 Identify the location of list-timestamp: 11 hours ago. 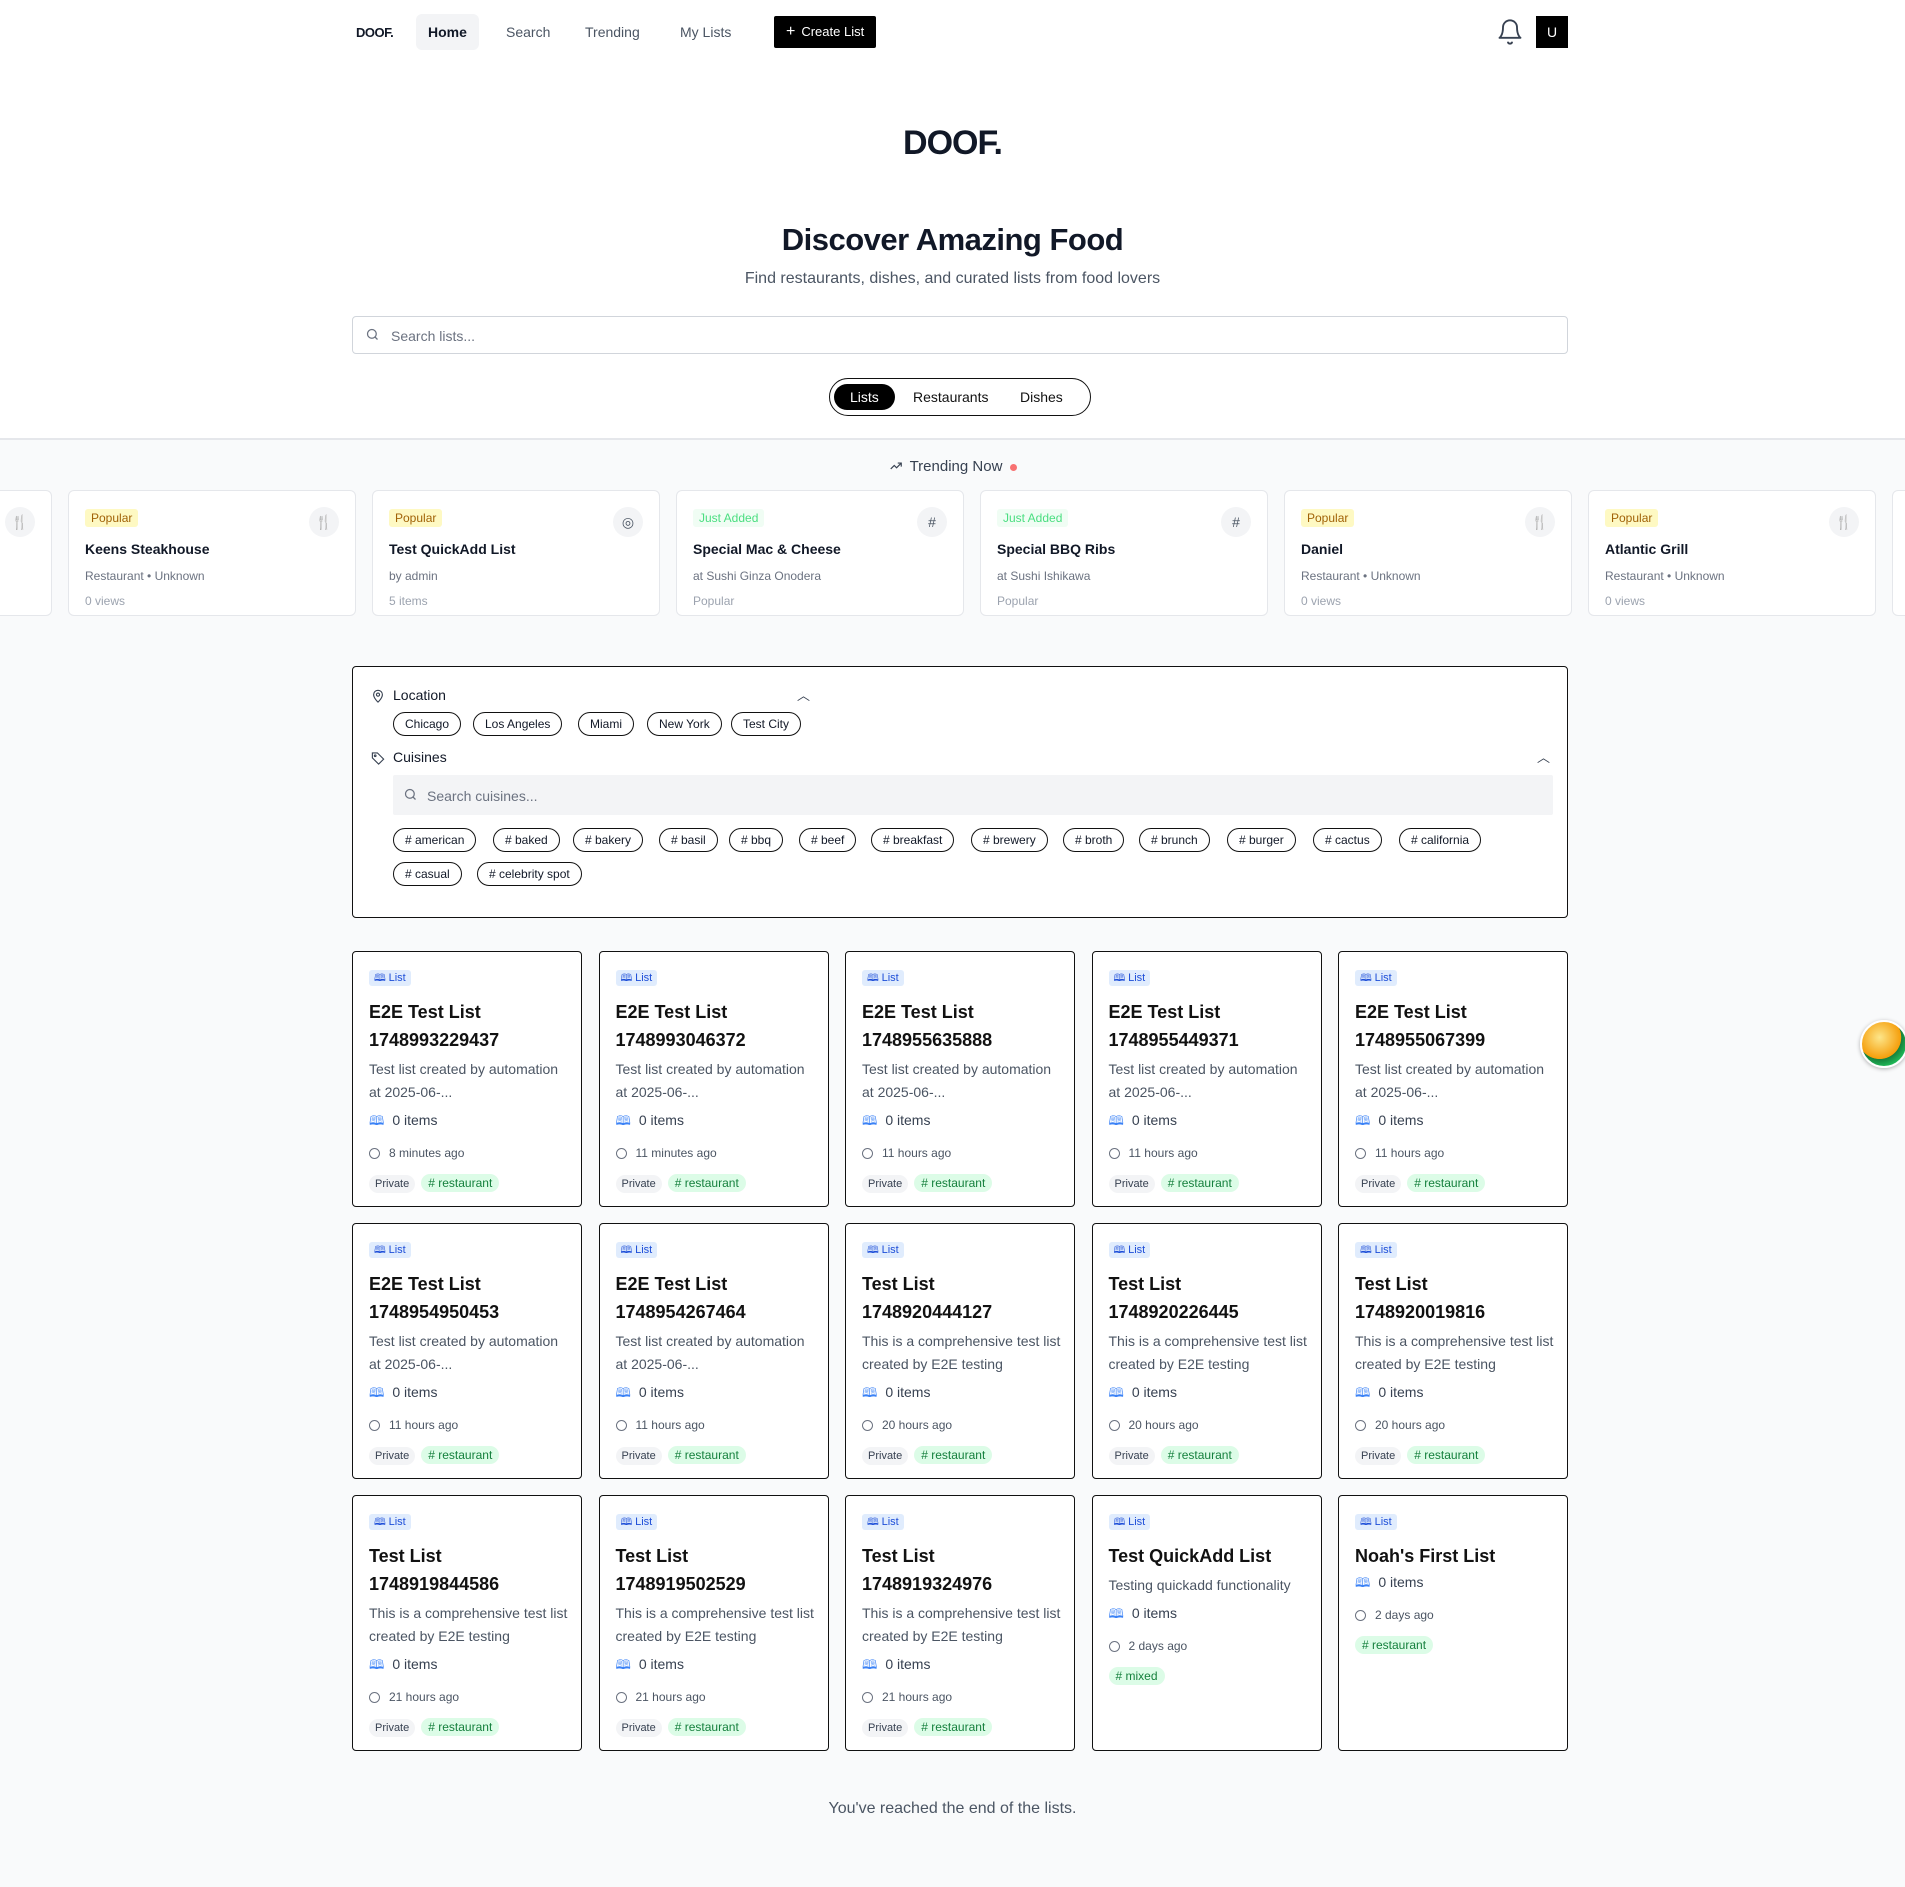
(906, 1153).